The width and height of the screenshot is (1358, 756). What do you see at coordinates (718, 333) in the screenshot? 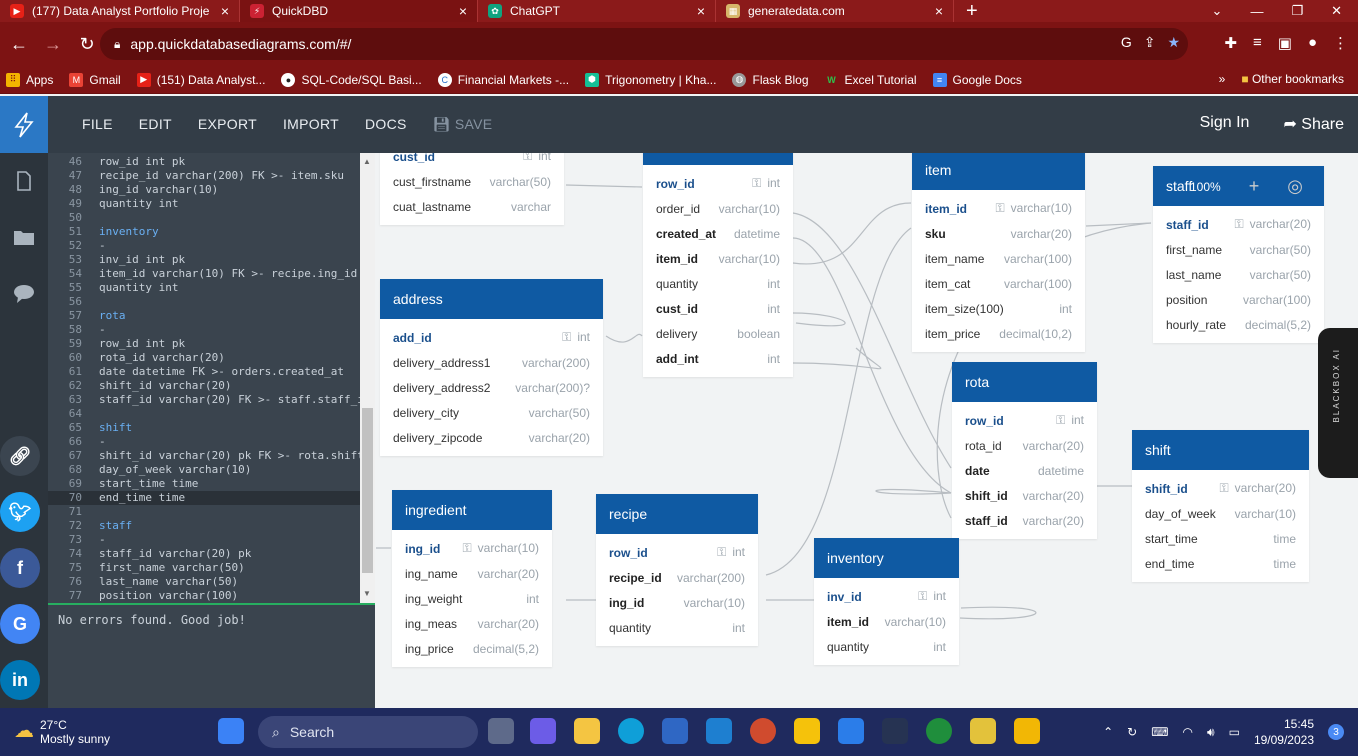
I see `table-row: delivery boolean` at bounding box center [718, 333].